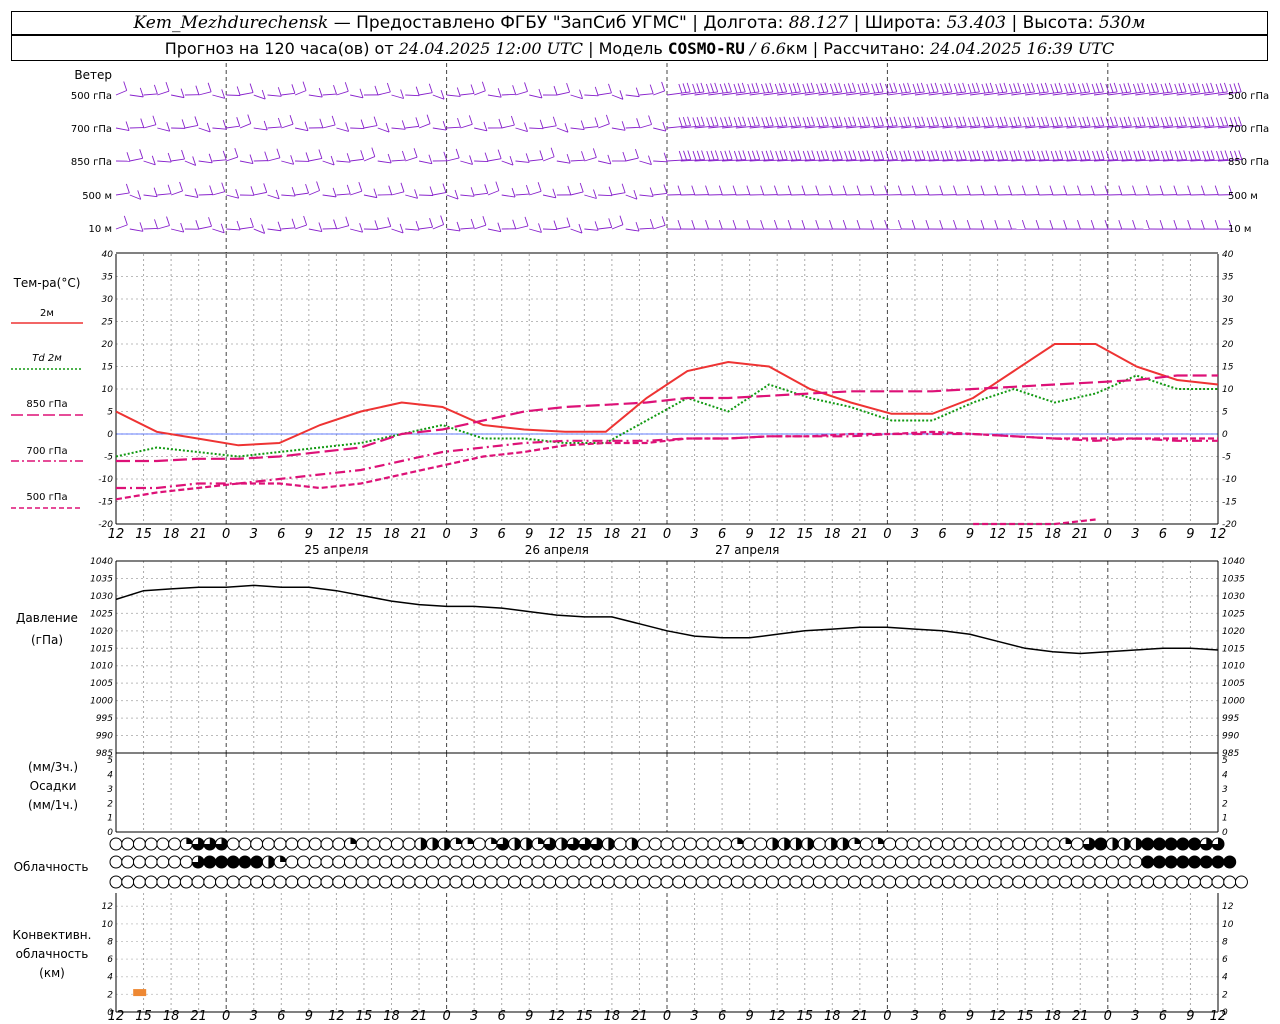  Describe the element at coordinates (1225, 761) in the screenshot. I see `precip-tick-label: 5` at that location.